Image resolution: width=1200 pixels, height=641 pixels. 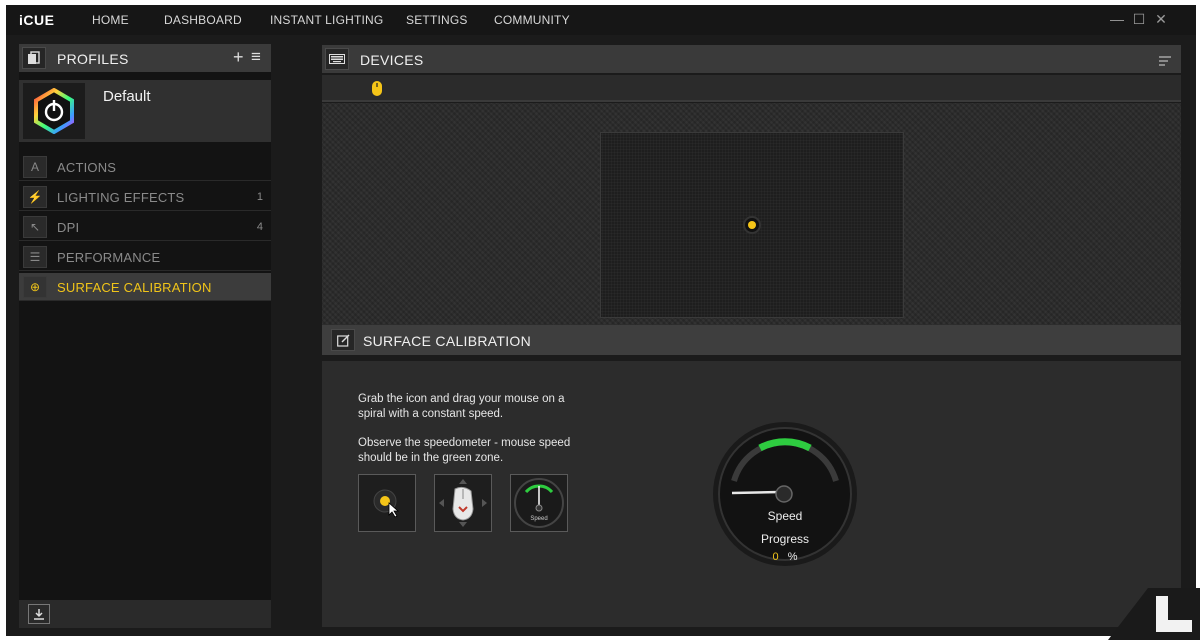 I want to click on nav-settings: SETTINGS, so click(x=437, y=20).